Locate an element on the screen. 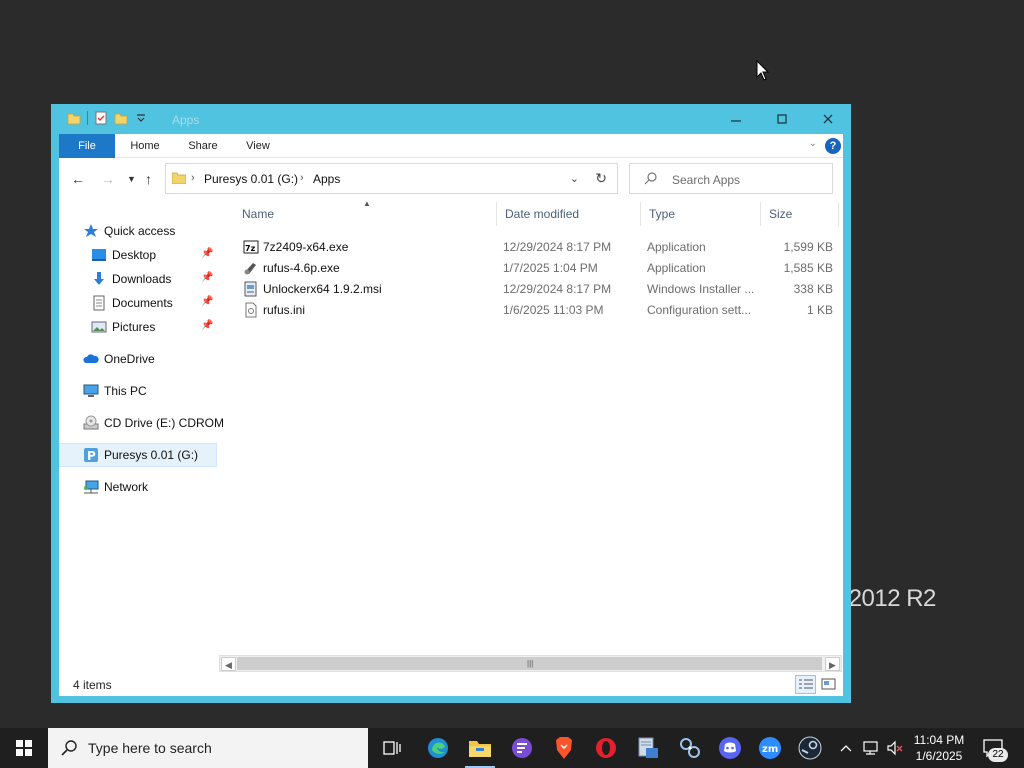 The height and width of the screenshot is (768, 1024). large-icons-view-button is located at coordinates (828, 684).